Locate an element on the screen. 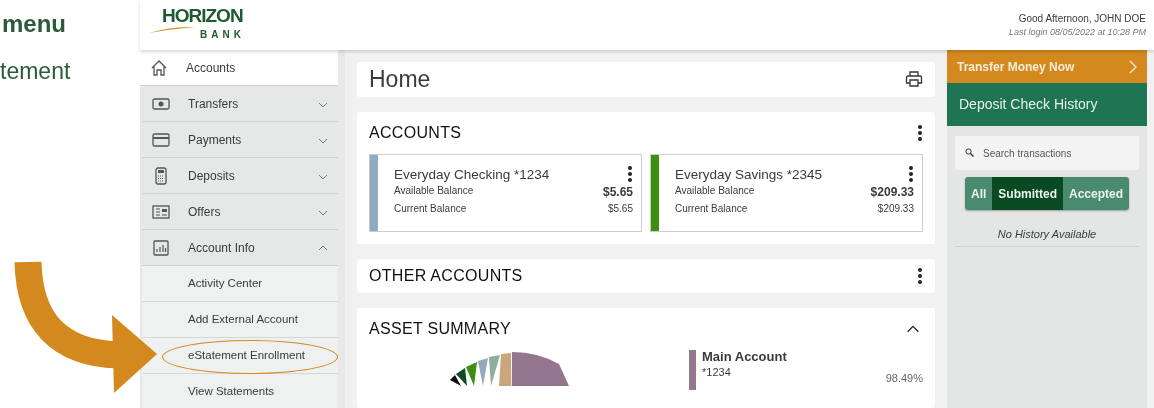 The height and width of the screenshot is (408, 1154). sidebar-item-label: Accounts is located at coordinates (211, 68).